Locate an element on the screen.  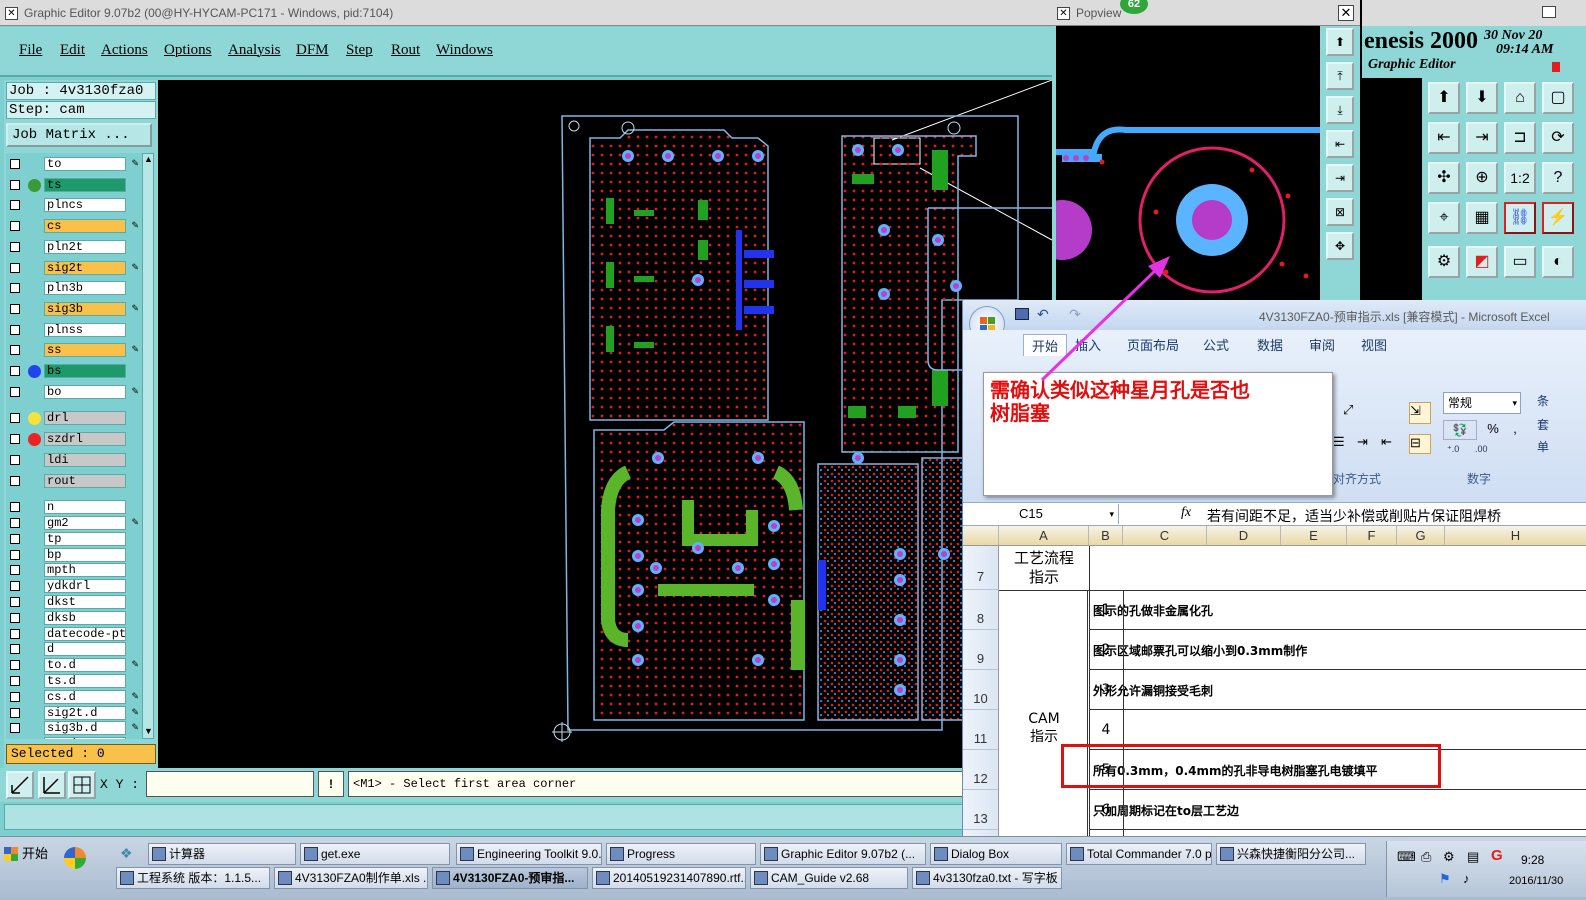
tray-app-icon: G is located at coordinates (1497, 855).